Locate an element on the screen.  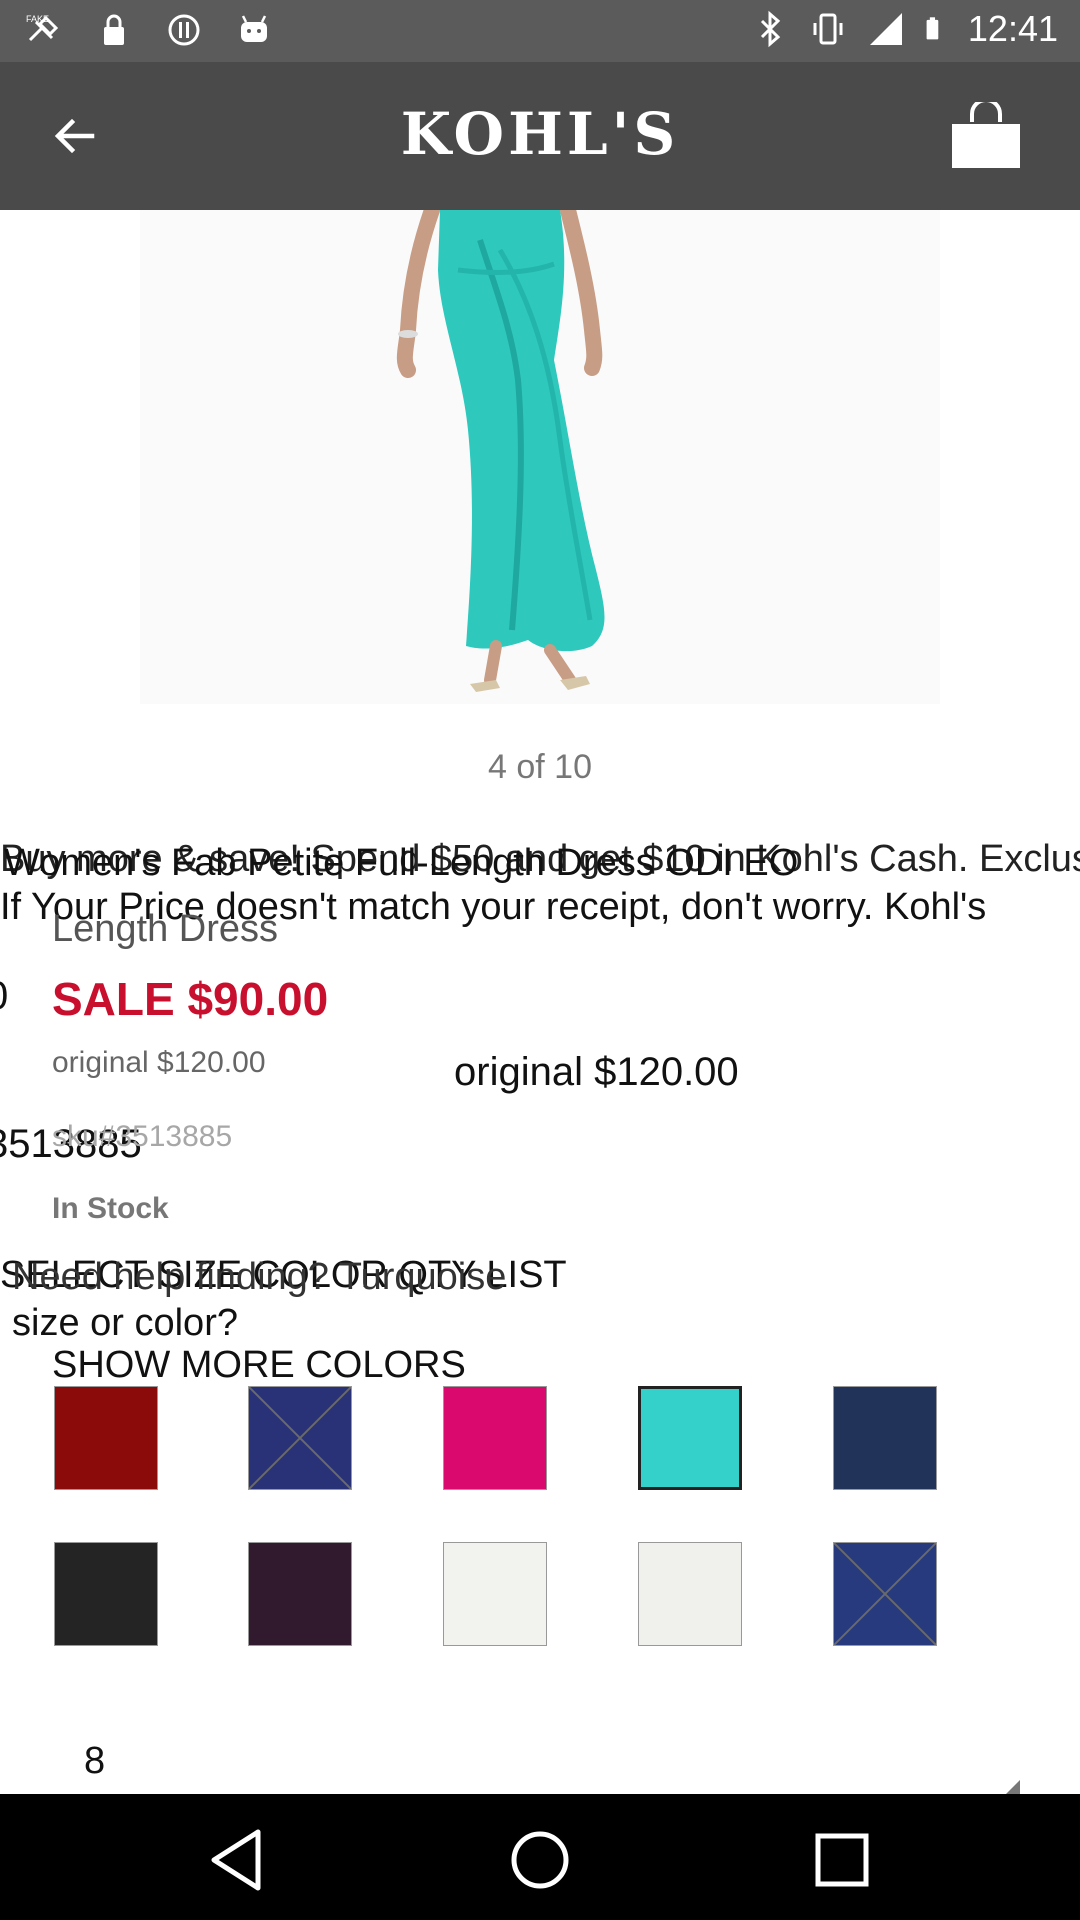
circle-home-icon is located at coordinates (540, 1860).